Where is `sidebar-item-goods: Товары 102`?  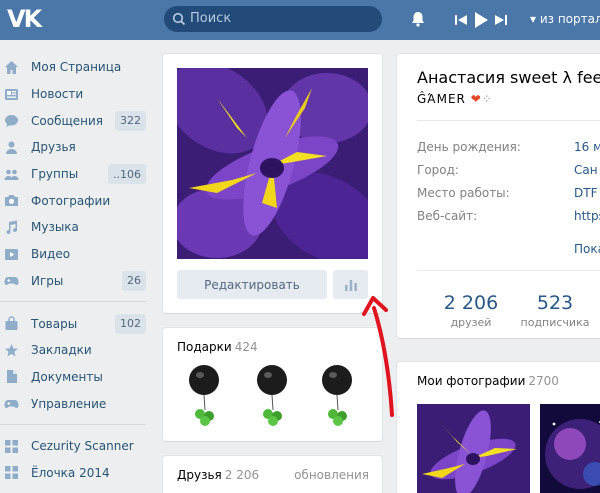
sidebar-item-goods: Товары 102 is located at coordinates (75, 323).